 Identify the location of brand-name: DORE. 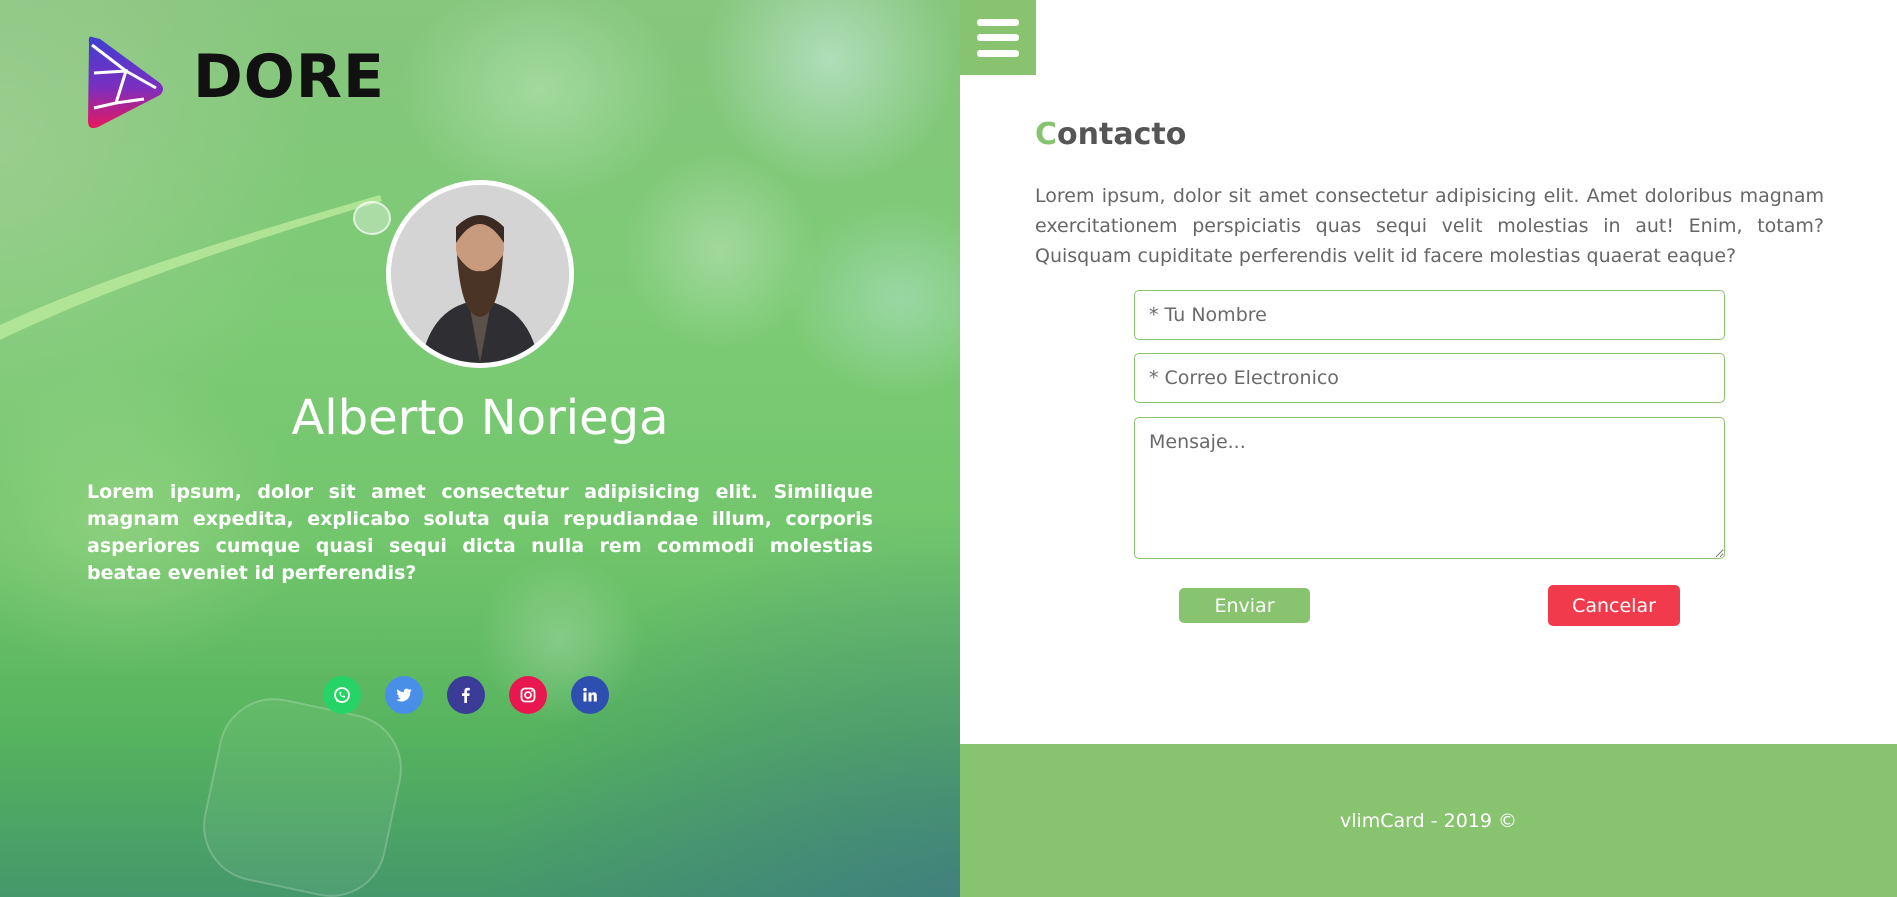
(289, 77).